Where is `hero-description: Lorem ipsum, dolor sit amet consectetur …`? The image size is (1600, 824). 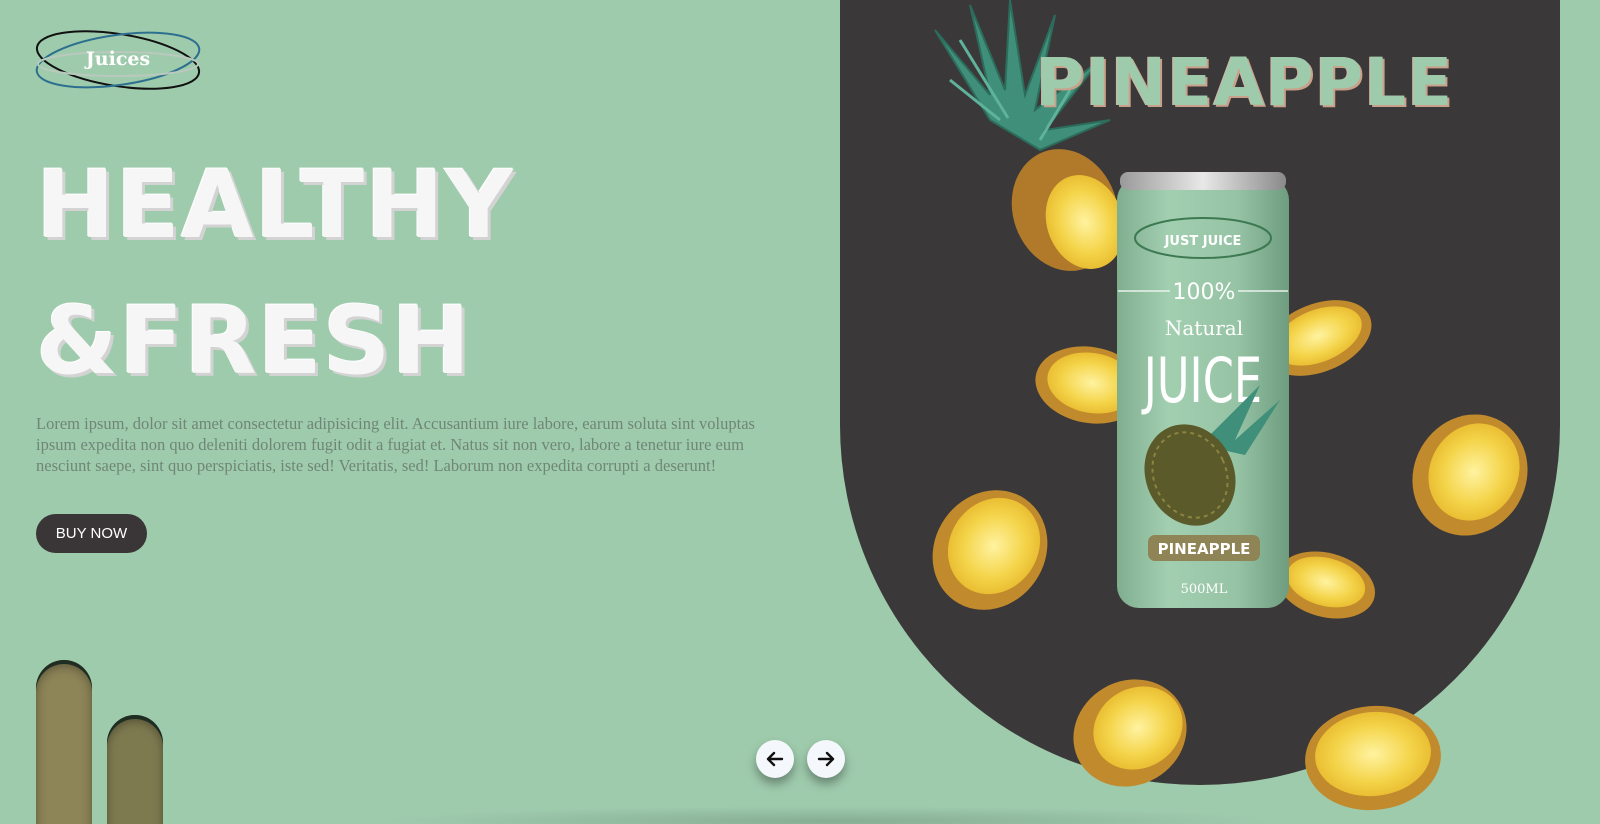
hero-description: Lorem ipsum, dolor sit amet consectetur … is located at coordinates (395, 444).